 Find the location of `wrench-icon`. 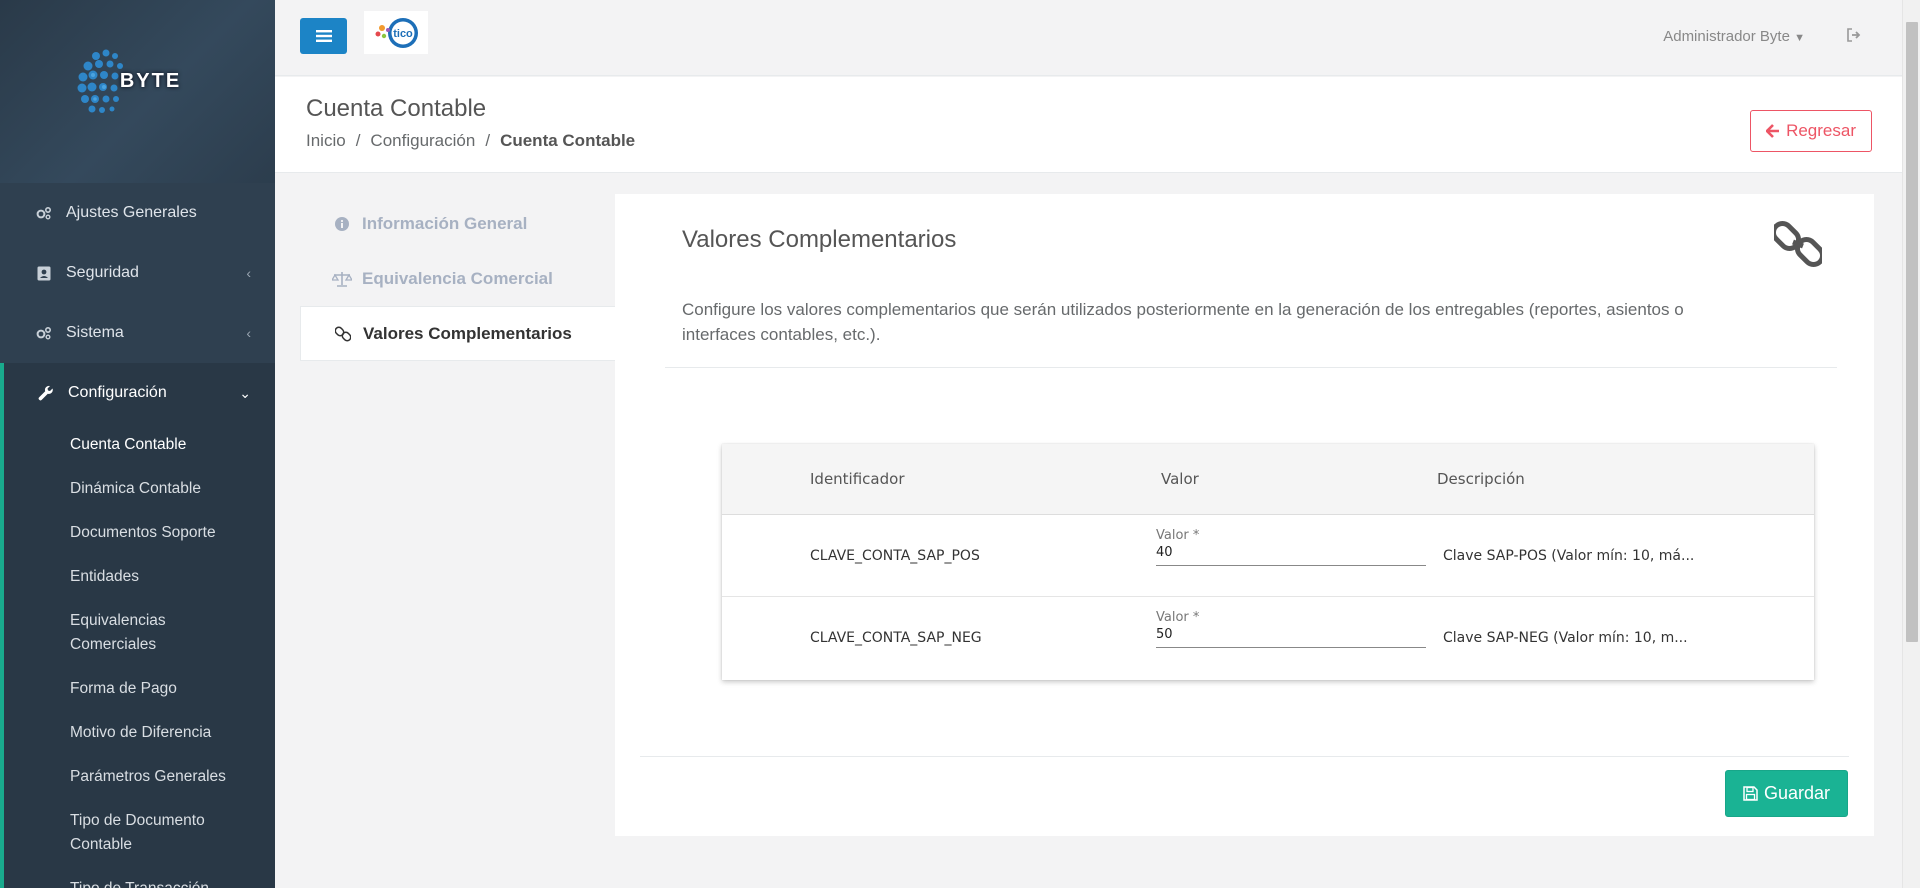

wrench-icon is located at coordinates (46, 393).